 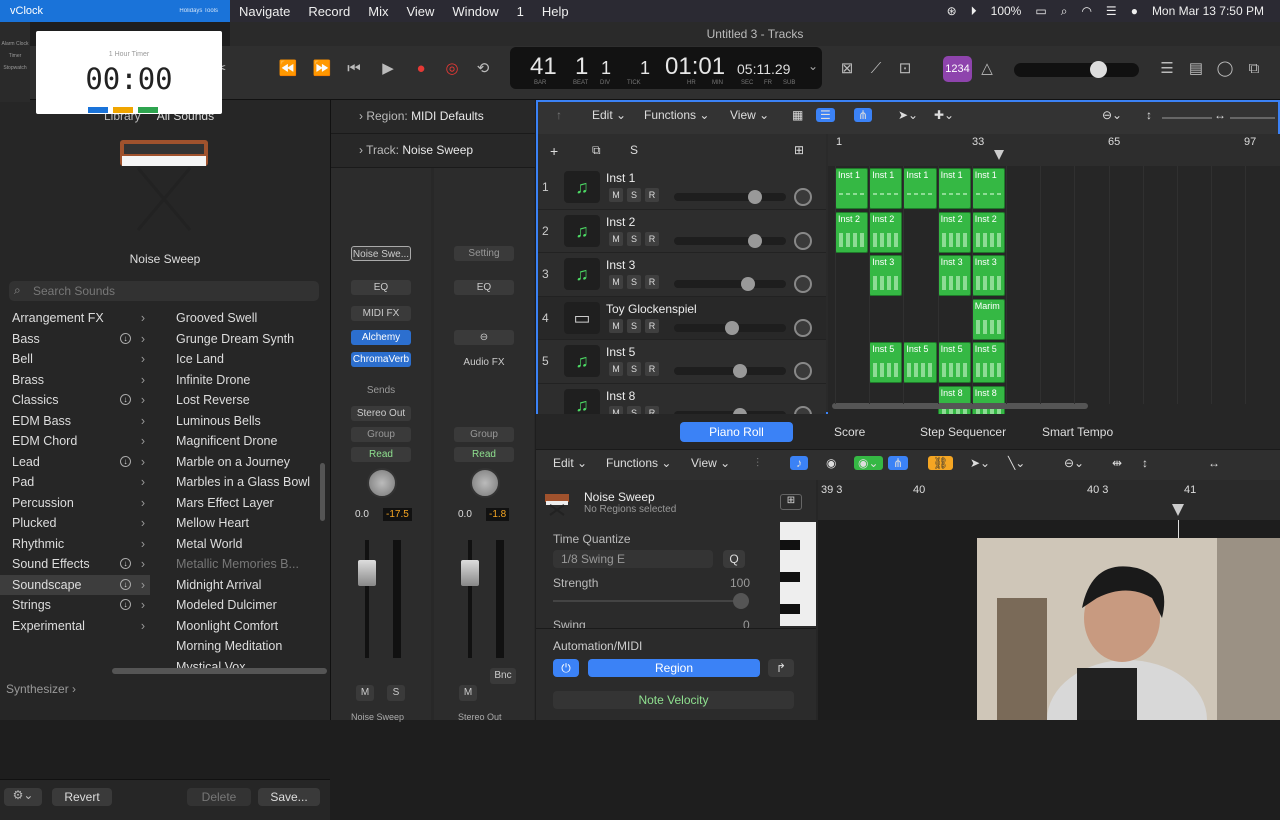 I want to click on duplicate-track-icon: ⧉, so click(x=596, y=150).